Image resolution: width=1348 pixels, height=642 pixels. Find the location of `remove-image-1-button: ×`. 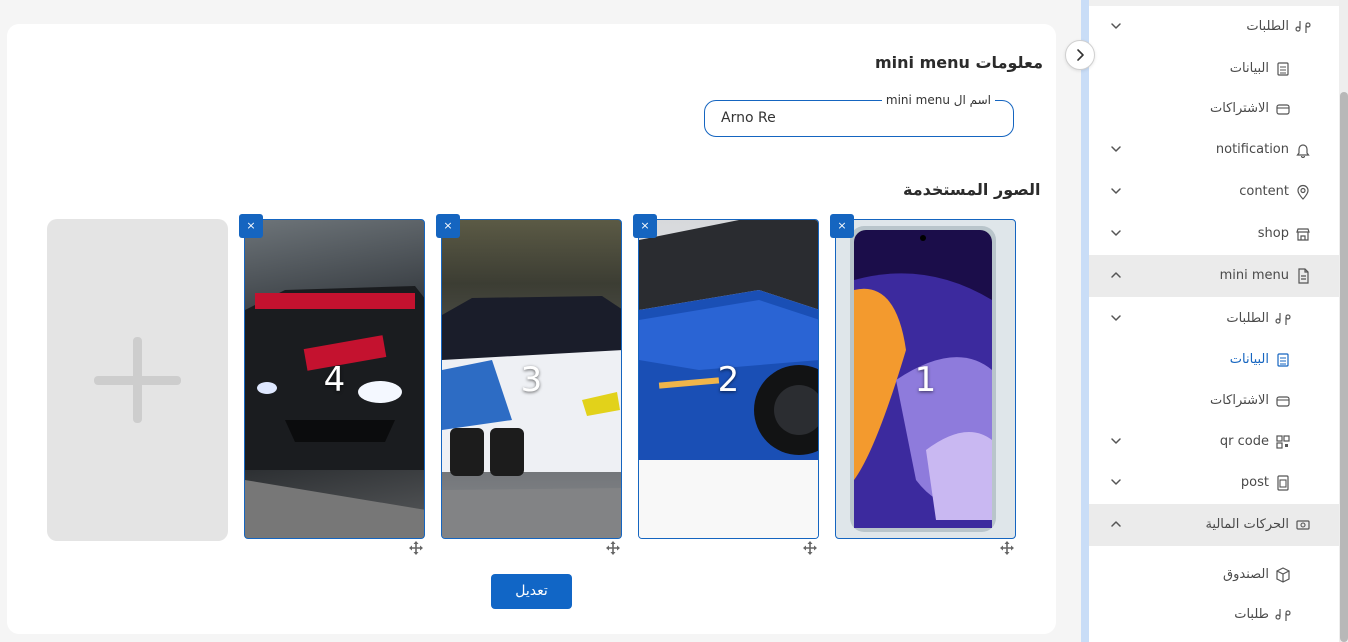

remove-image-1-button: × is located at coordinates (842, 226).